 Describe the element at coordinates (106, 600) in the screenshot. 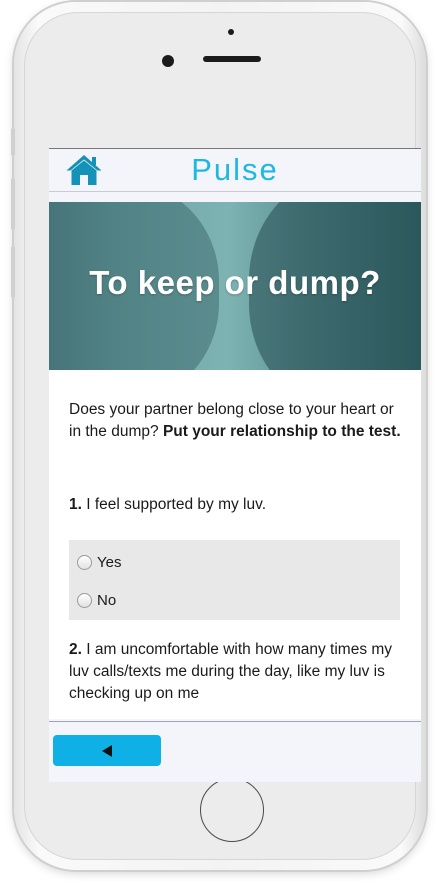

I see `option-no-label: No` at that location.